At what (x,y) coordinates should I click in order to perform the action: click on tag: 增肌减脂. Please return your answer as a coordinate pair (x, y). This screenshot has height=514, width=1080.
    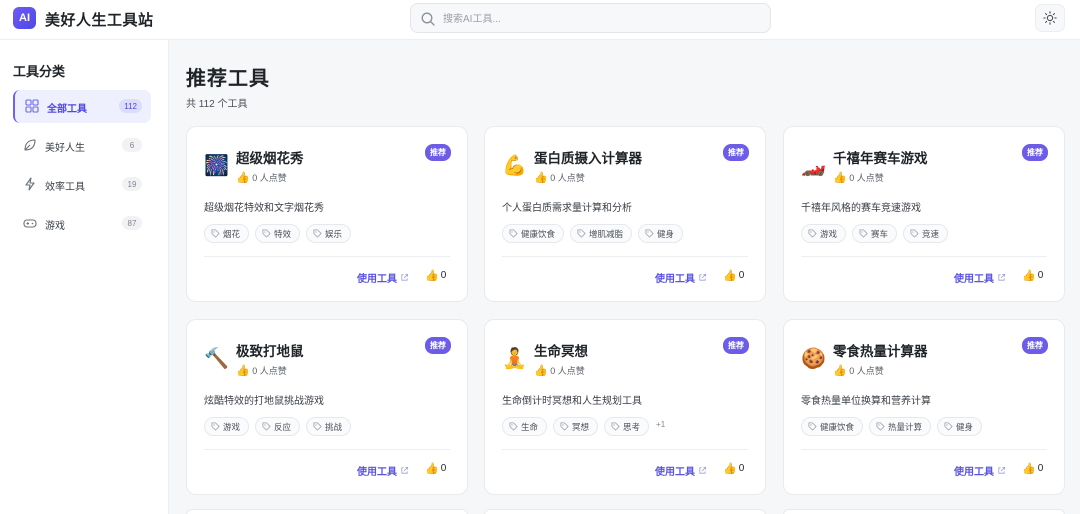
    Looking at the image, I should click on (601, 233).